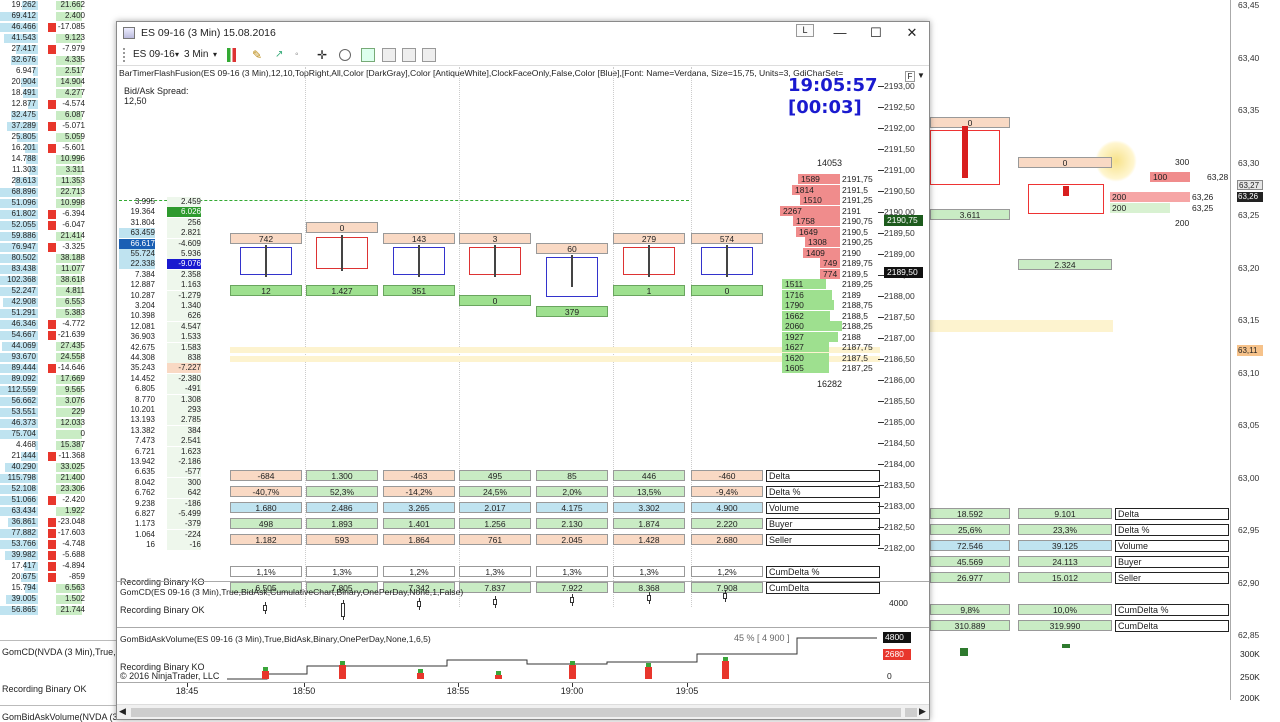  I want to click on dom-bid-price: 2187,5, so click(855, 357).